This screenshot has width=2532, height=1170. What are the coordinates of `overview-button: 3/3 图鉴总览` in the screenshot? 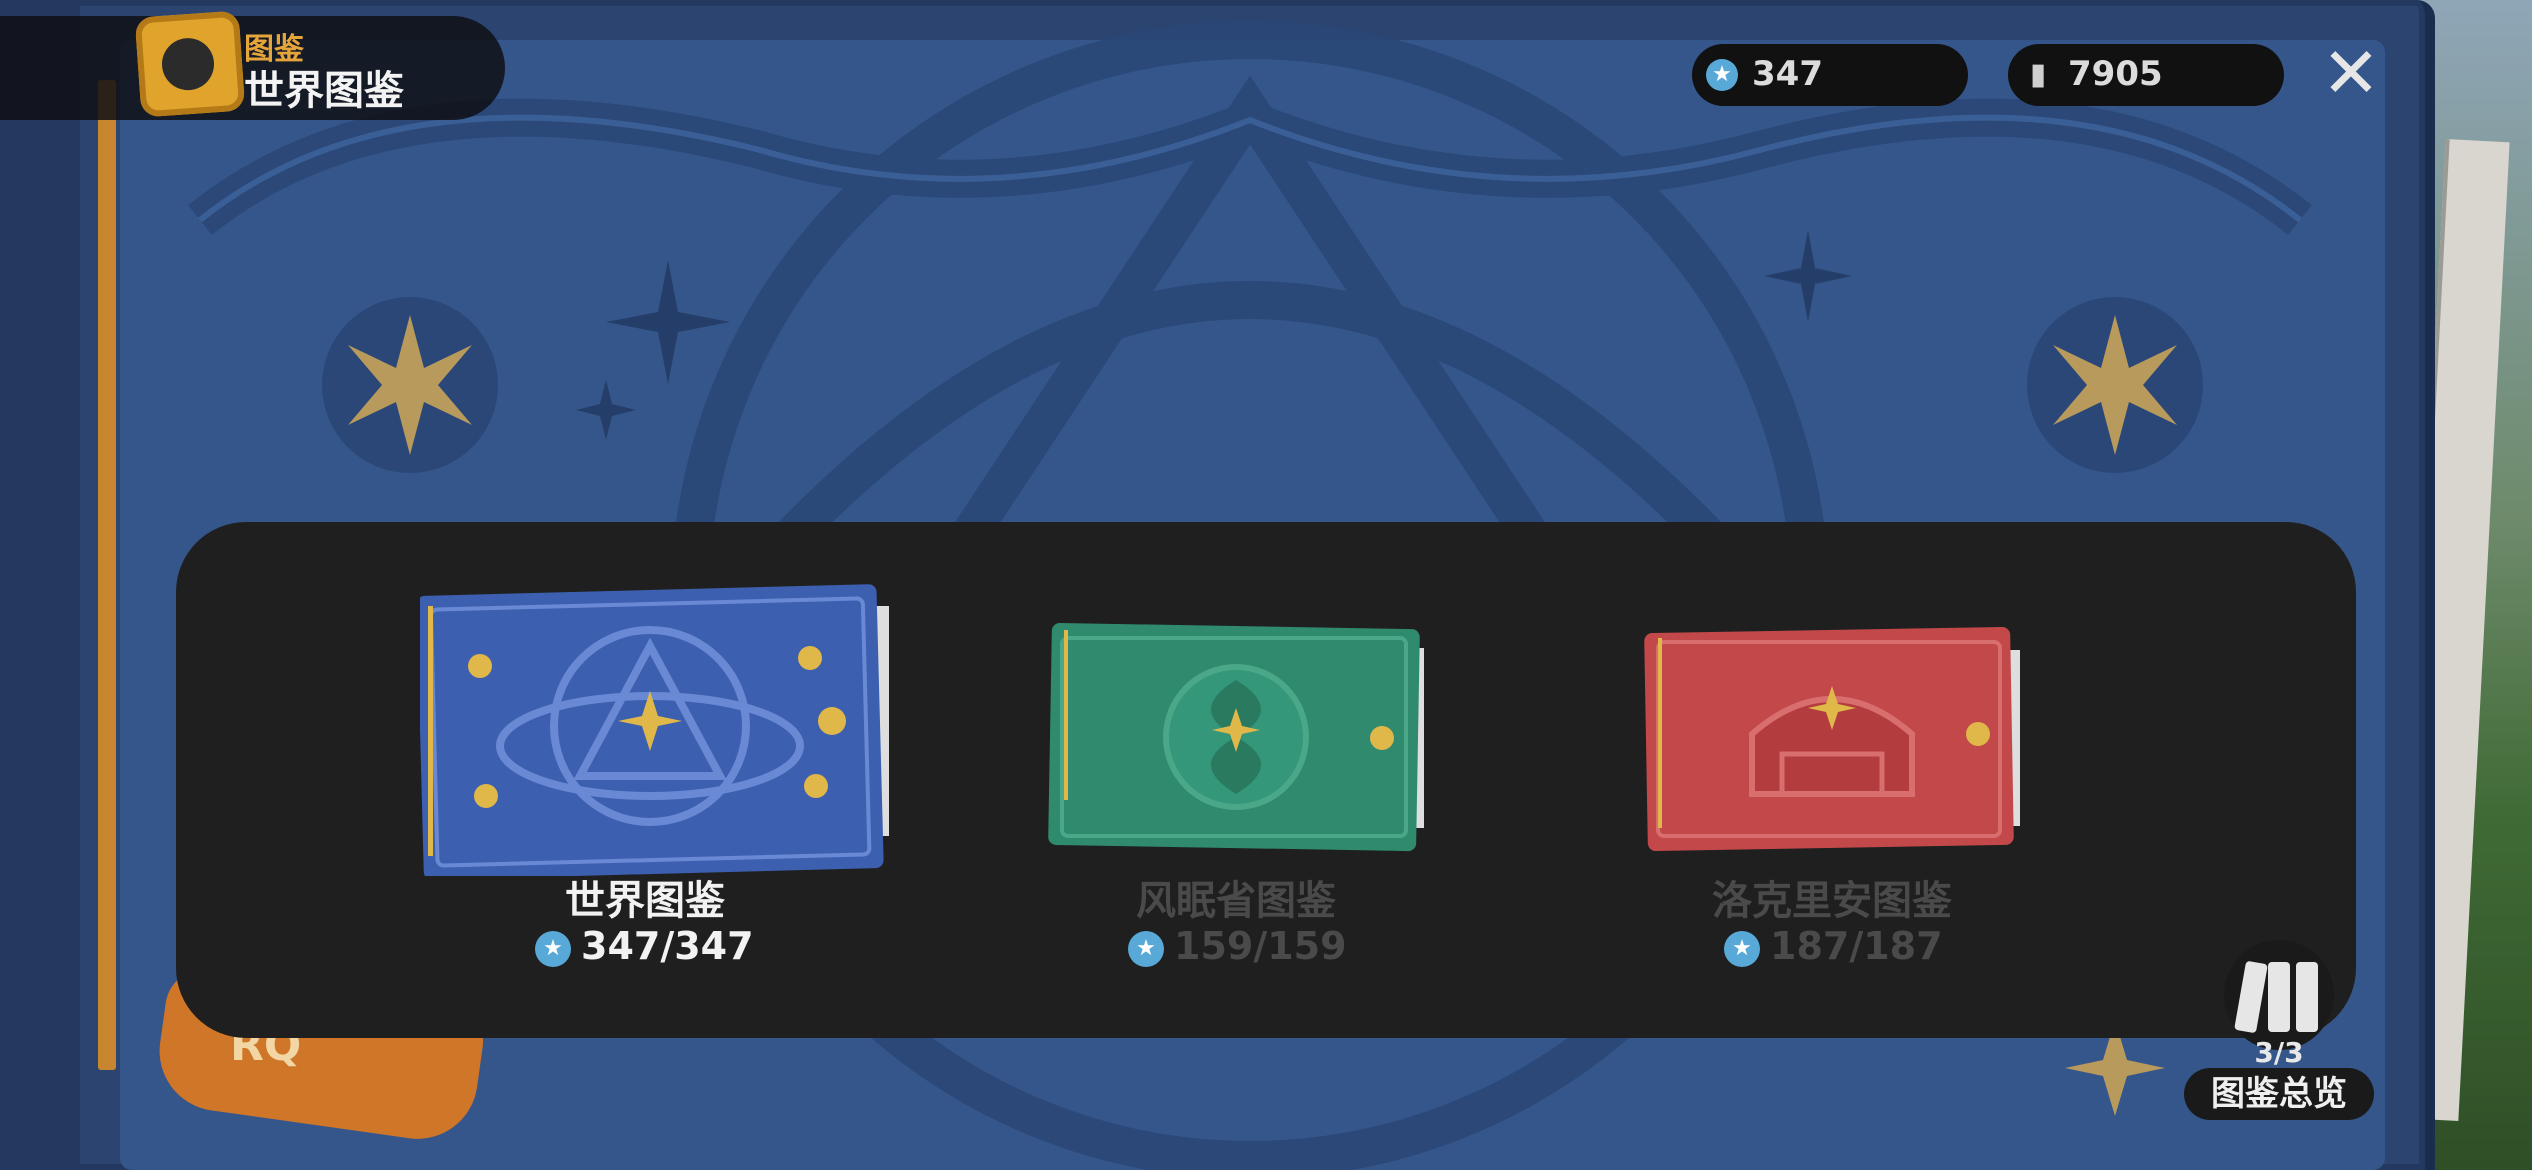 It's located at (2279, 1030).